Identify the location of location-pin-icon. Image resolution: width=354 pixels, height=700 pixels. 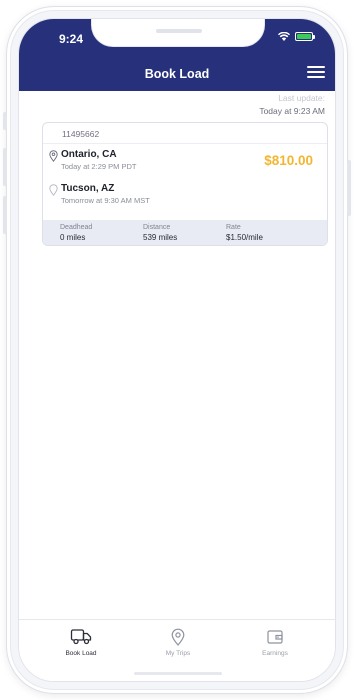
(178, 637).